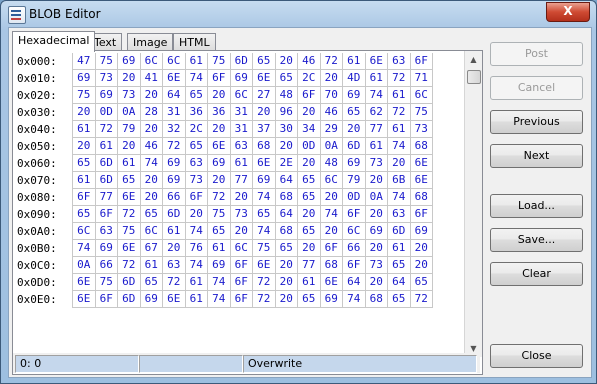 The width and height of the screenshot is (597, 384). What do you see at coordinates (568, 12) in the screenshot?
I see `close-window-button: X` at bounding box center [568, 12].